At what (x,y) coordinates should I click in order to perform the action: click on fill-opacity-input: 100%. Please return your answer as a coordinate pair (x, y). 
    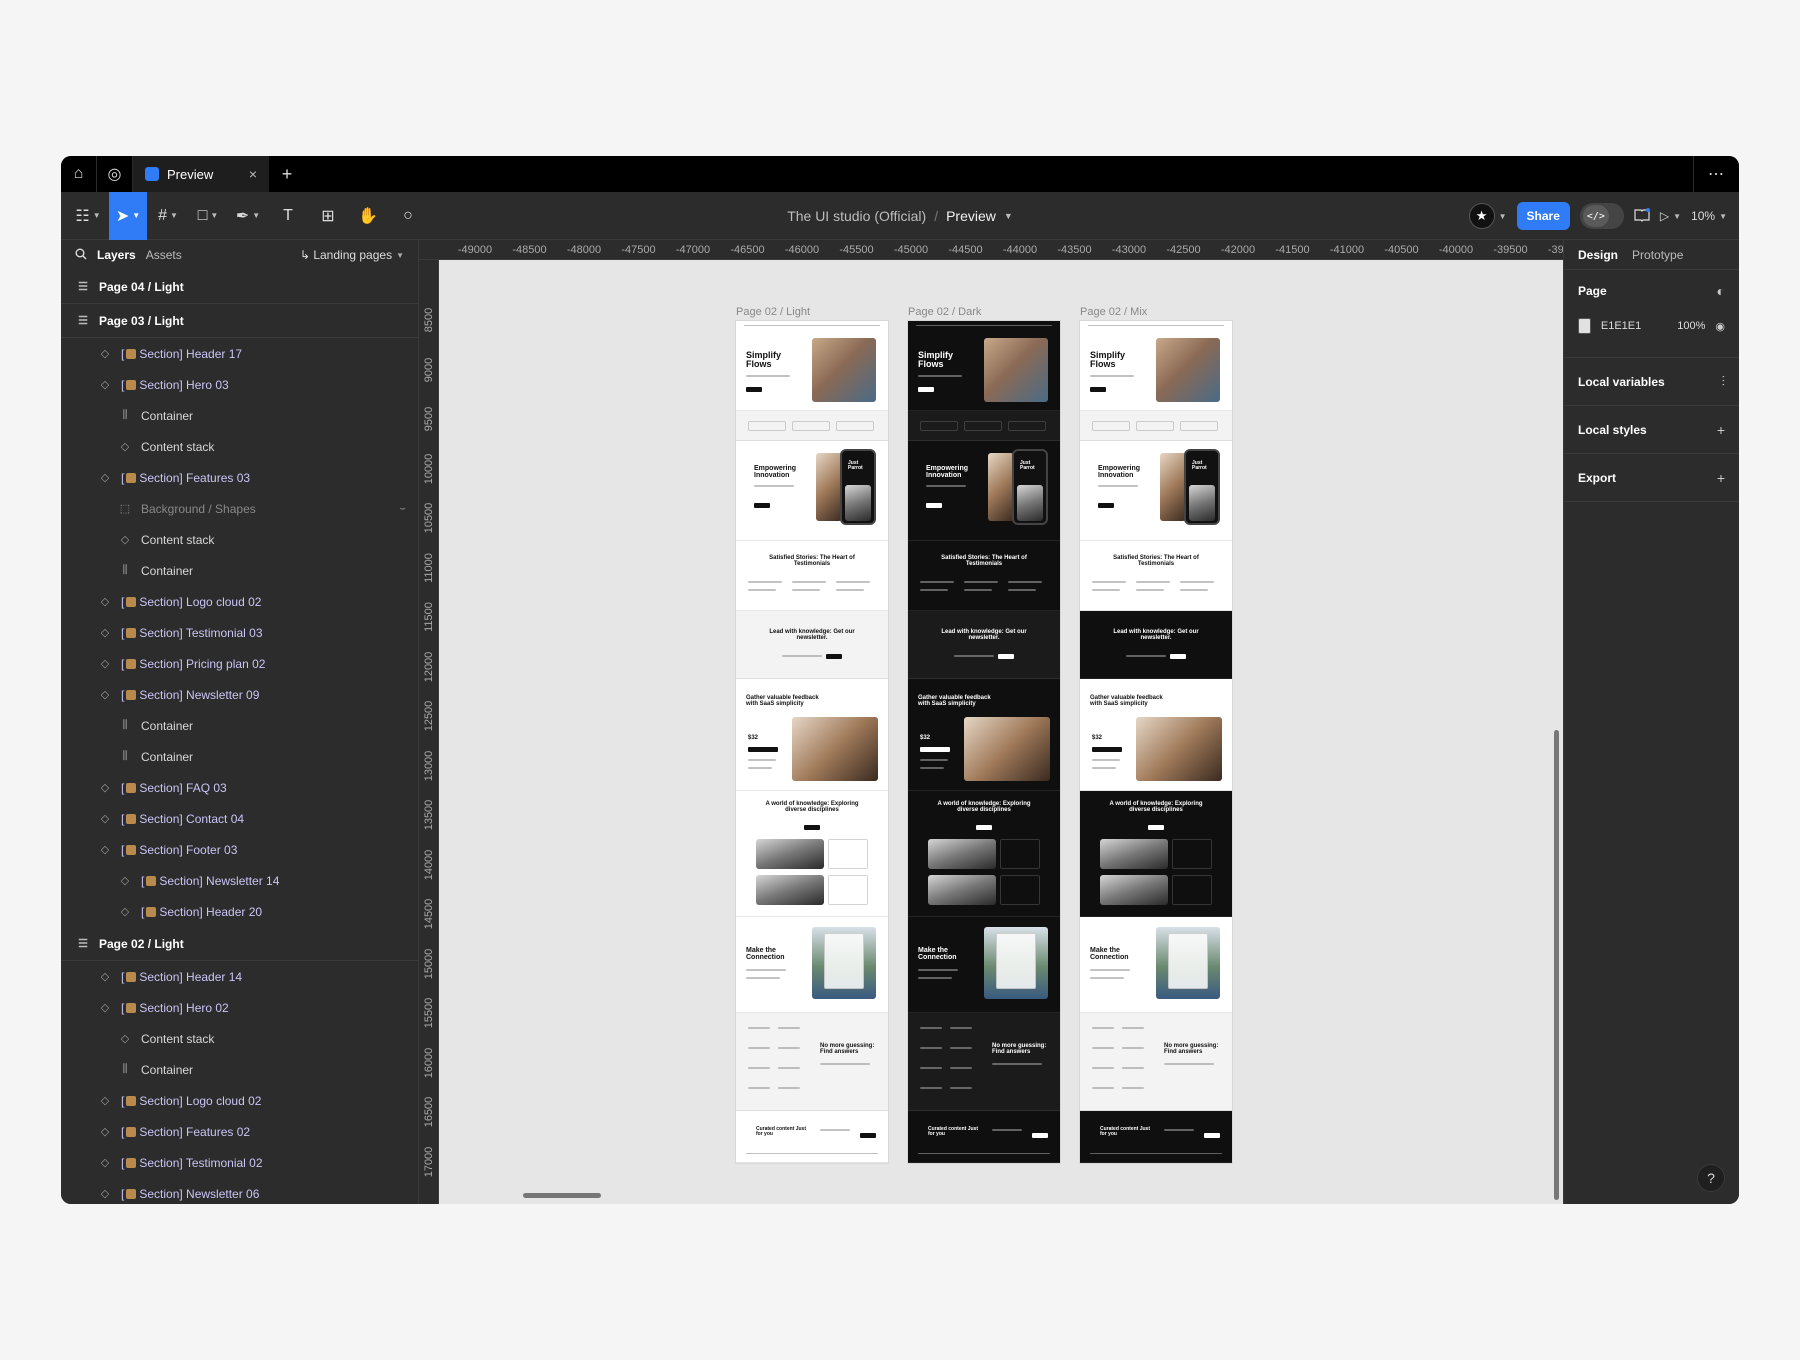
    Looking at the image, I should click on (1691, 326).